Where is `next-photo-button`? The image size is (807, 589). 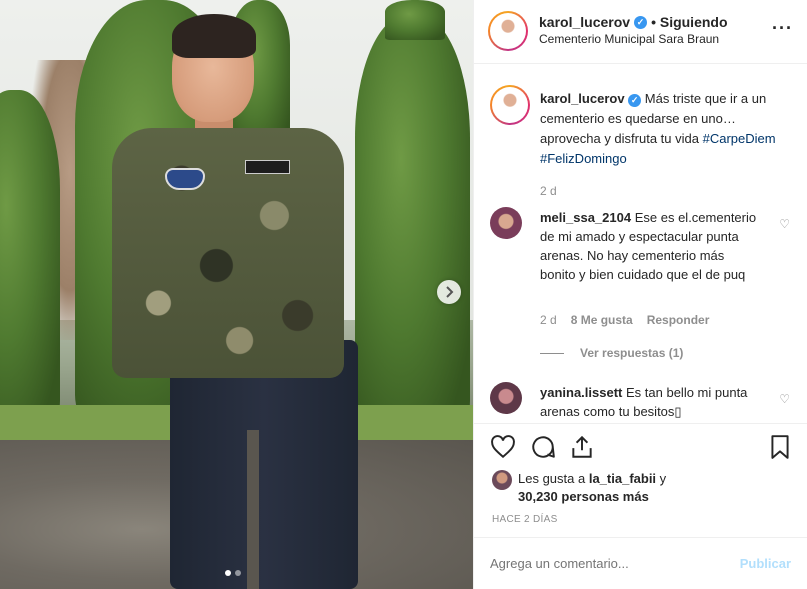
next-photo-button is located at coordinates (449, 292).